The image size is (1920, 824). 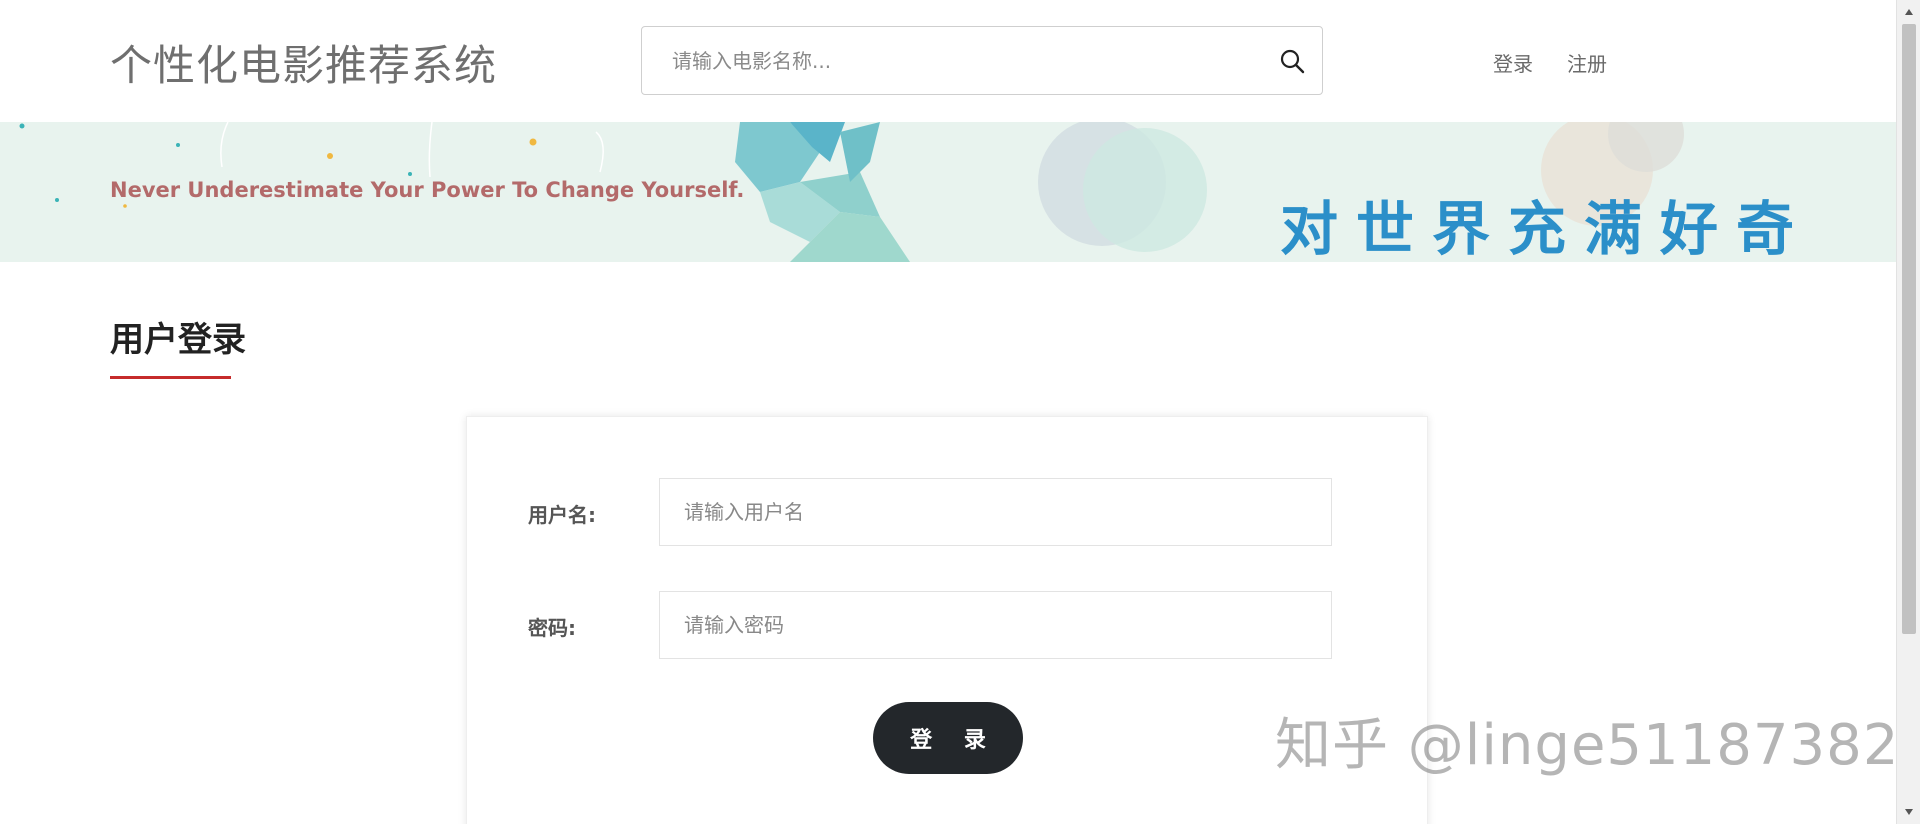 I want to click on scroll-up-button, so click(x=1908, y=12).